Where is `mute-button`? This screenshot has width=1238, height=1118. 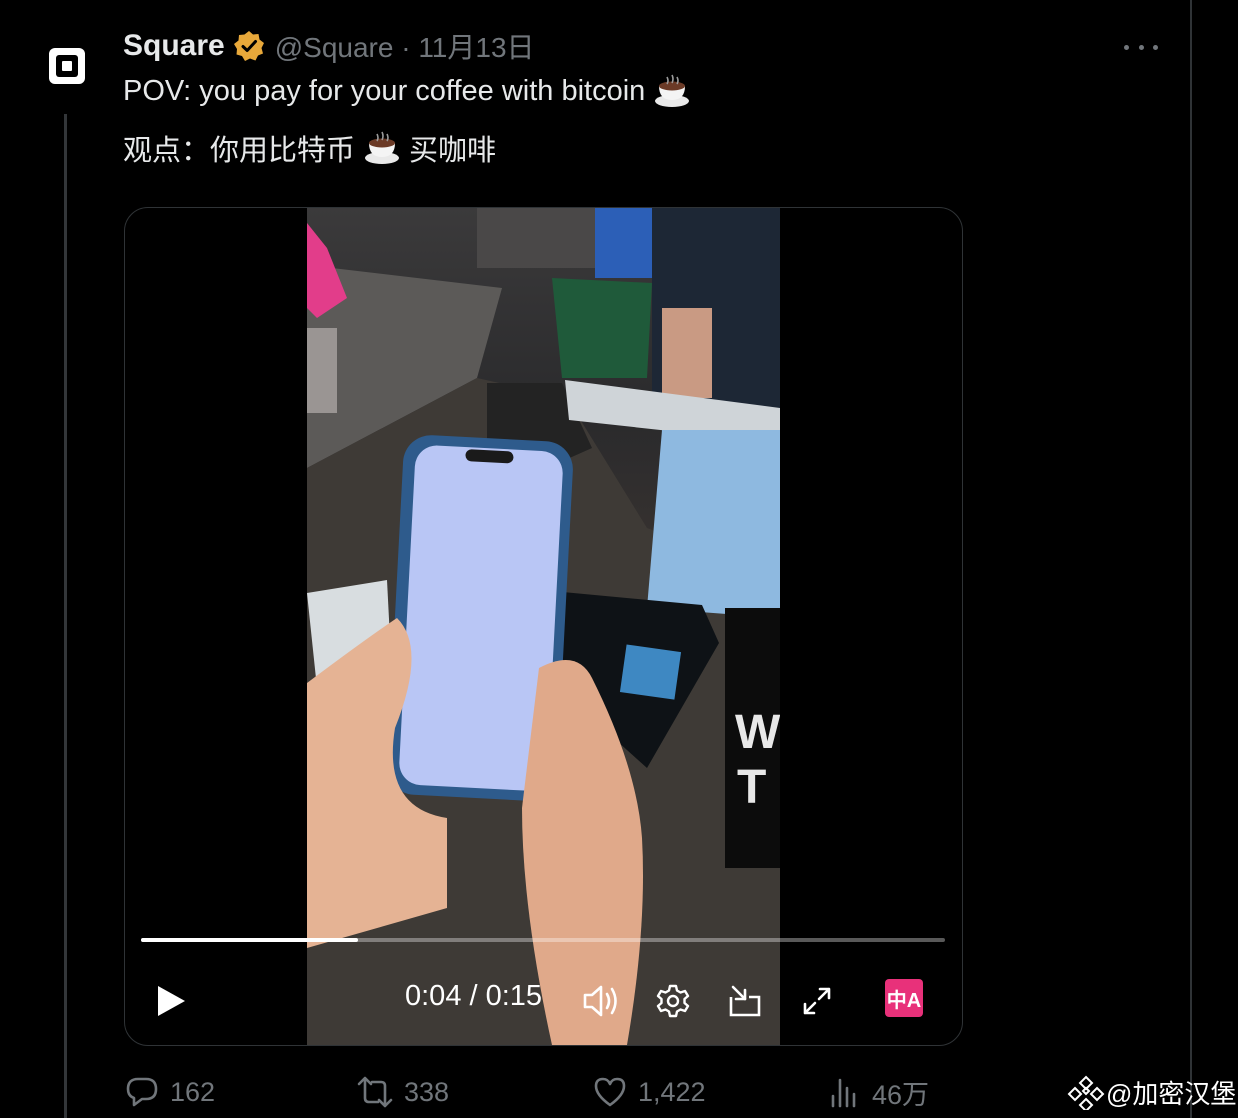
mute-button is located at coordinates (602, 1001).